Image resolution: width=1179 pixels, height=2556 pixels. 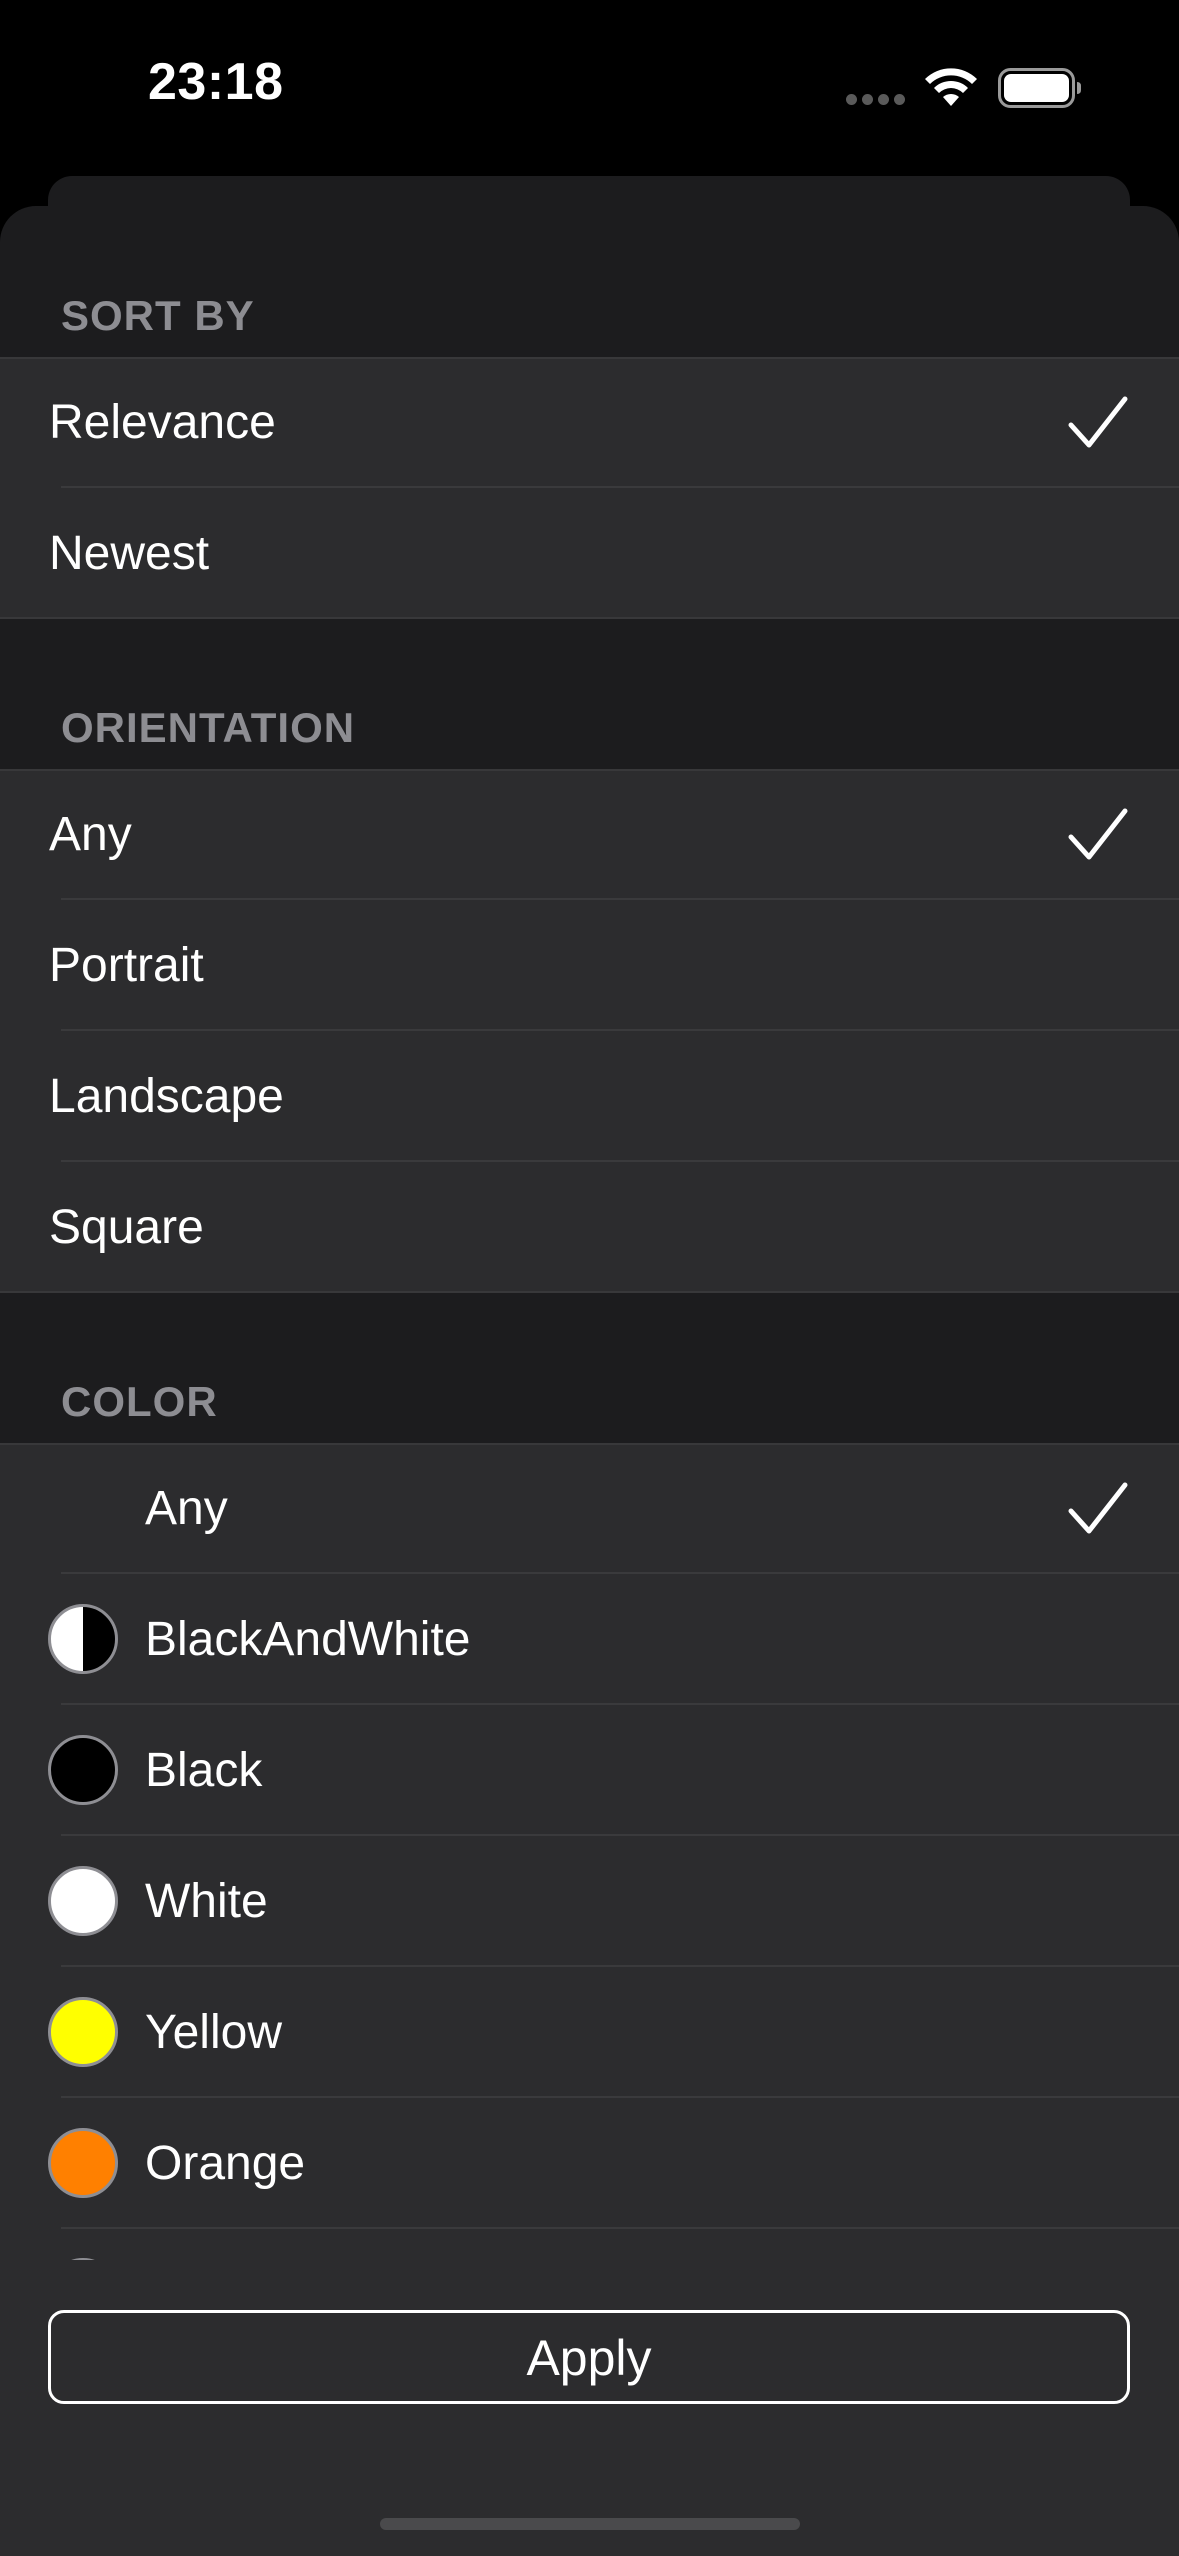 I want to click on black-white-swatch-icon, so click(x=83, y=1639).